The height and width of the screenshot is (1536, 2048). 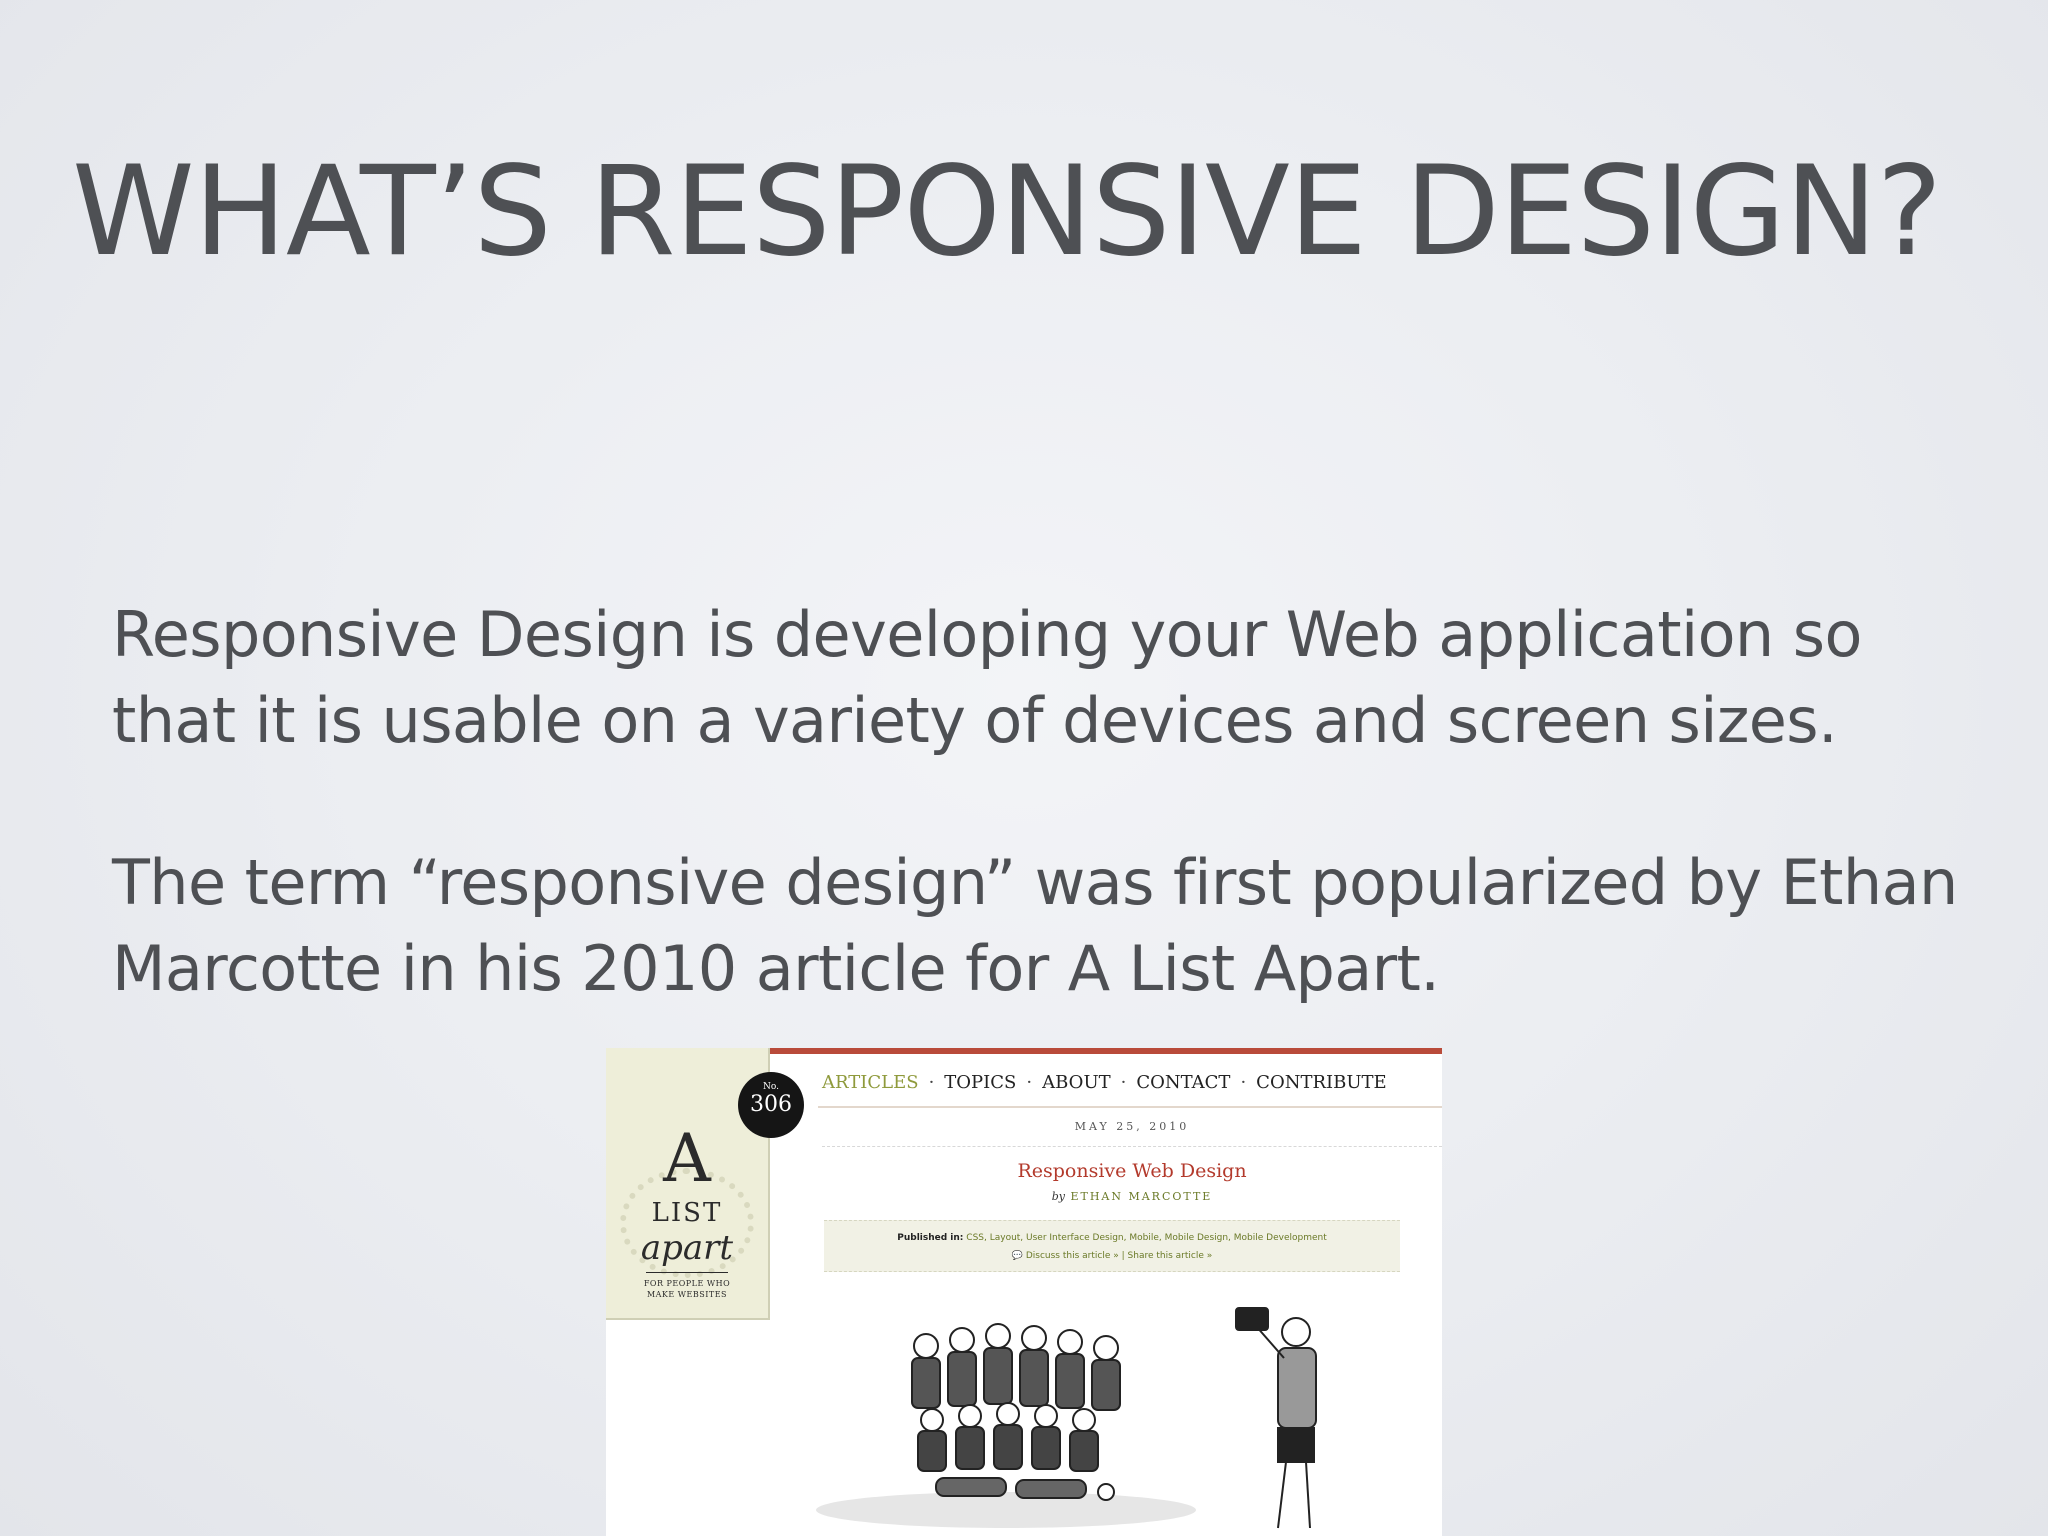 What do you see at coordinates (1072, 1256) in the screenshot?
I see `discuss-link: Discuss this article »` at bounding box center [1072, 1256].